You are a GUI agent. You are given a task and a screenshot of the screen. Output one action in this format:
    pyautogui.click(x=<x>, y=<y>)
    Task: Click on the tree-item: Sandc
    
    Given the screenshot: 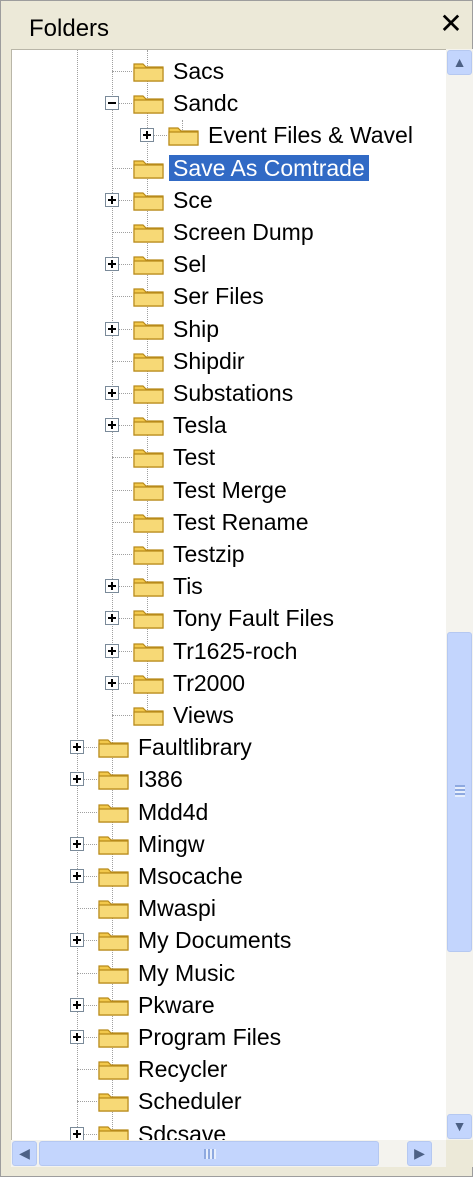 What is the action you would take?
    pyautogui.click(x=229, y=103)
    